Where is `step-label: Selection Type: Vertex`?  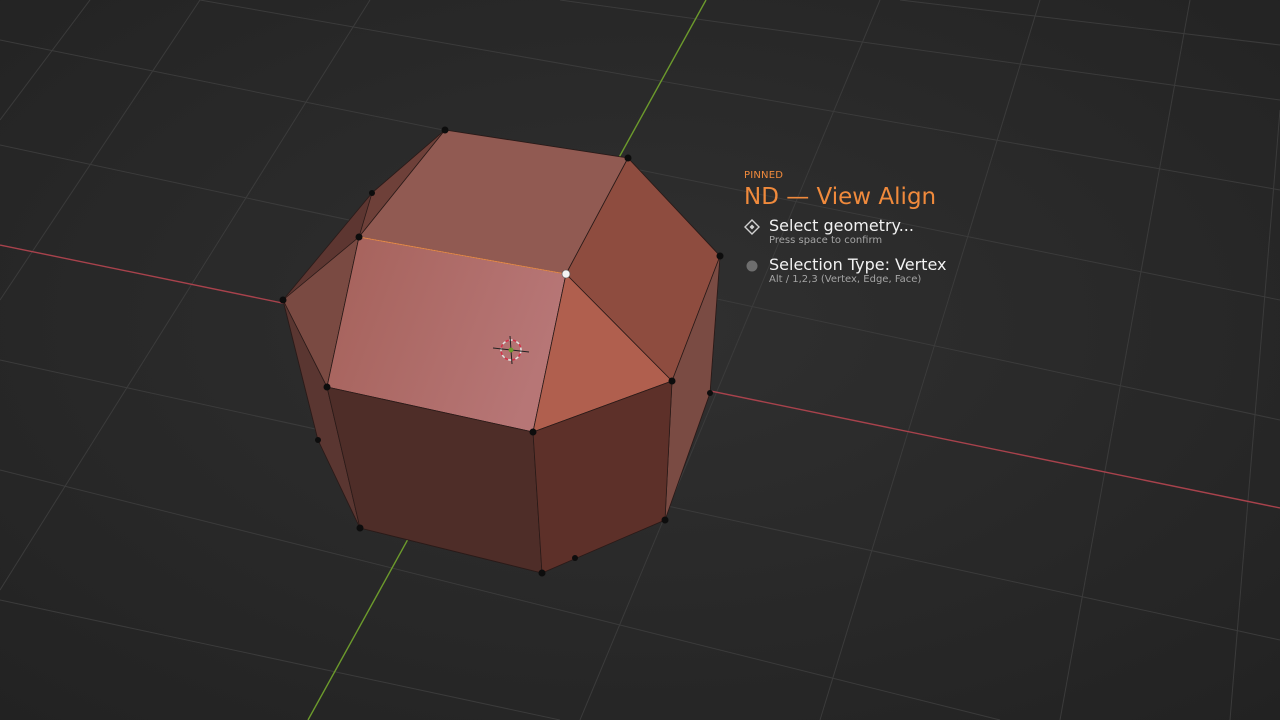
step-label: Selection Type: Vertex is located at coordinates (858, 264).